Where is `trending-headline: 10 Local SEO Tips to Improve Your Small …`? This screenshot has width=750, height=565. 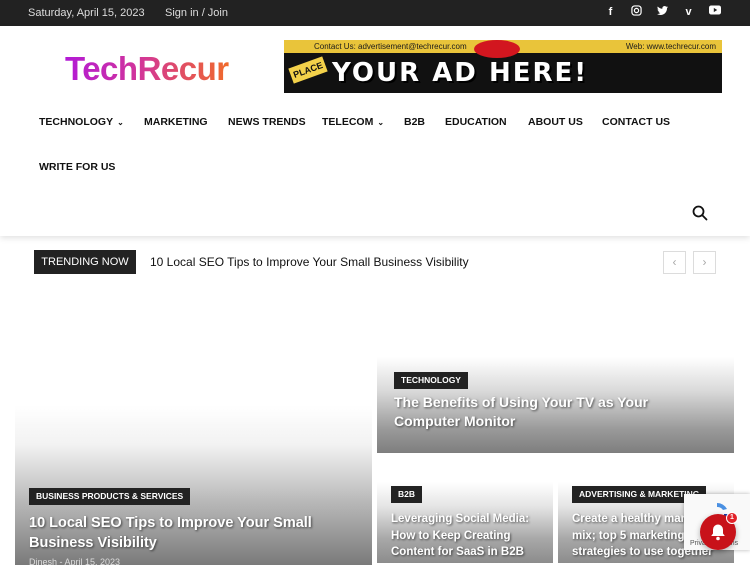 trending-headline: 10 Local SEO Tips to Improve Your Small … is located at coordinates (309, 262).